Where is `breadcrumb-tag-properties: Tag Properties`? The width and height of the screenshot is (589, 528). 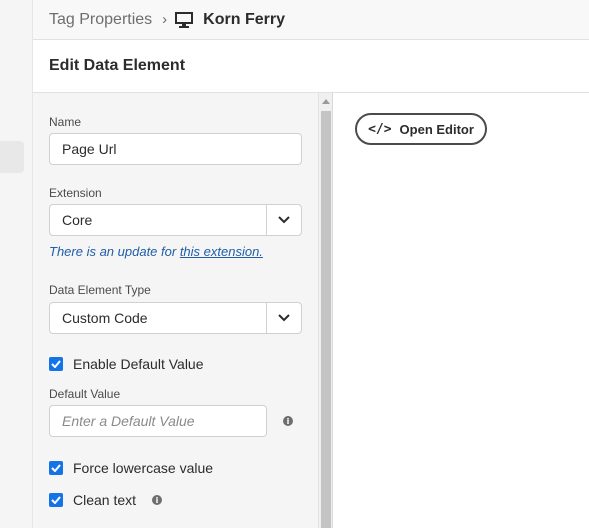 breadcrumb-tag-properties: Tag Properties is located at coordinates (100, 20).